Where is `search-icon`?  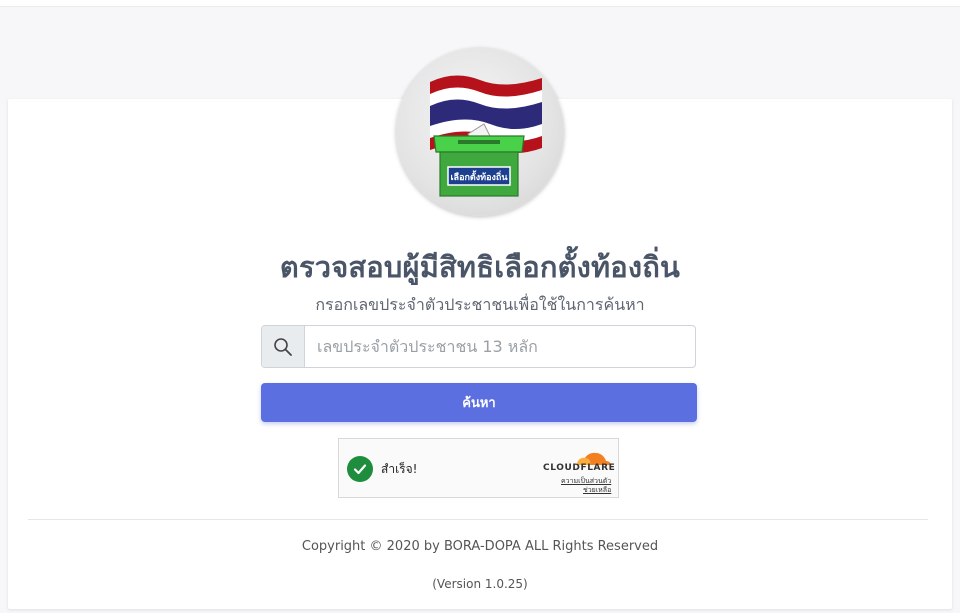 search-icon is located at coordinates (283, 346).